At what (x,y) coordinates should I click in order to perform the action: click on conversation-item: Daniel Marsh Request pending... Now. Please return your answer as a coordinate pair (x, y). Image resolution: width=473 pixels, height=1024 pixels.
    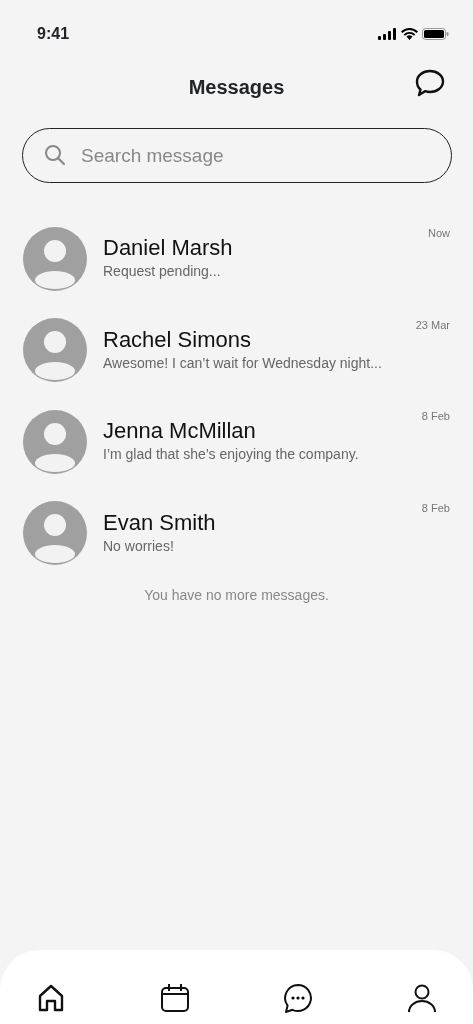
    Looking at the image, I should click on (236, 259).